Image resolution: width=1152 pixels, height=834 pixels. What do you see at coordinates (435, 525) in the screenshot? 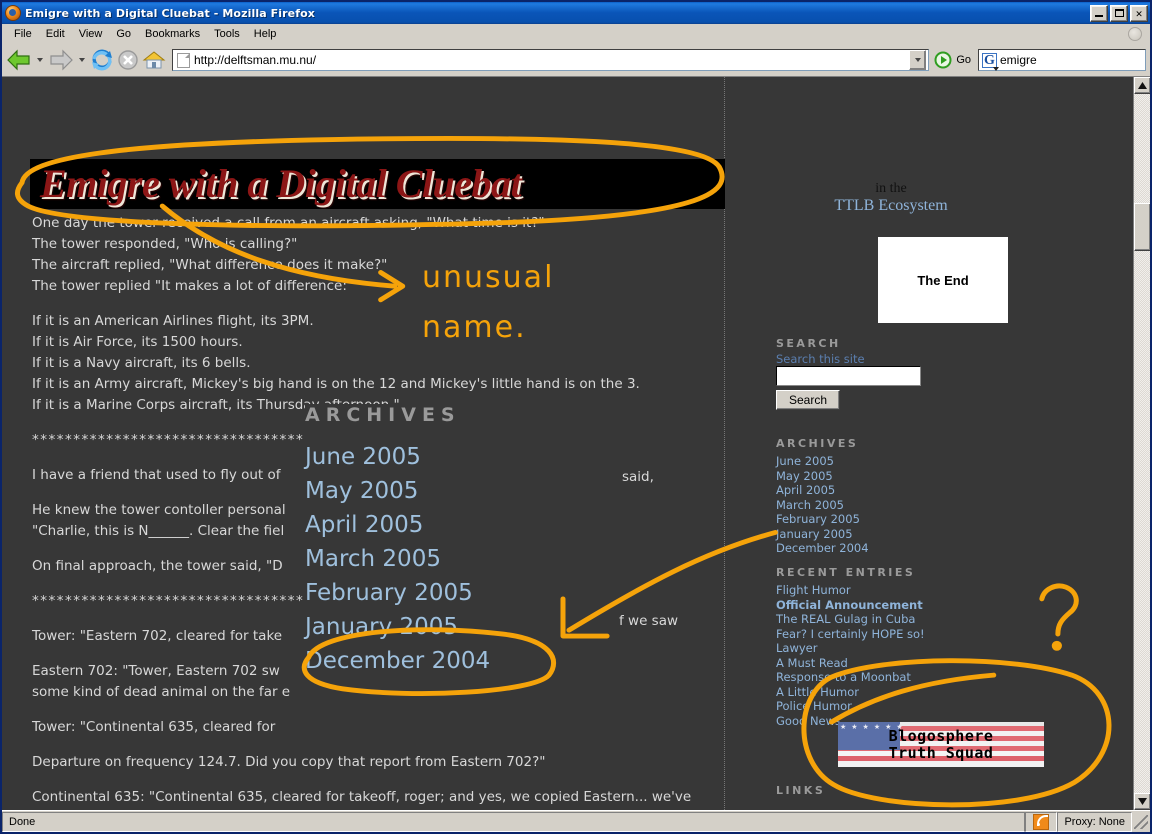
I see `archives-overlay-item: April 2005` at bounding box center [435, 525].